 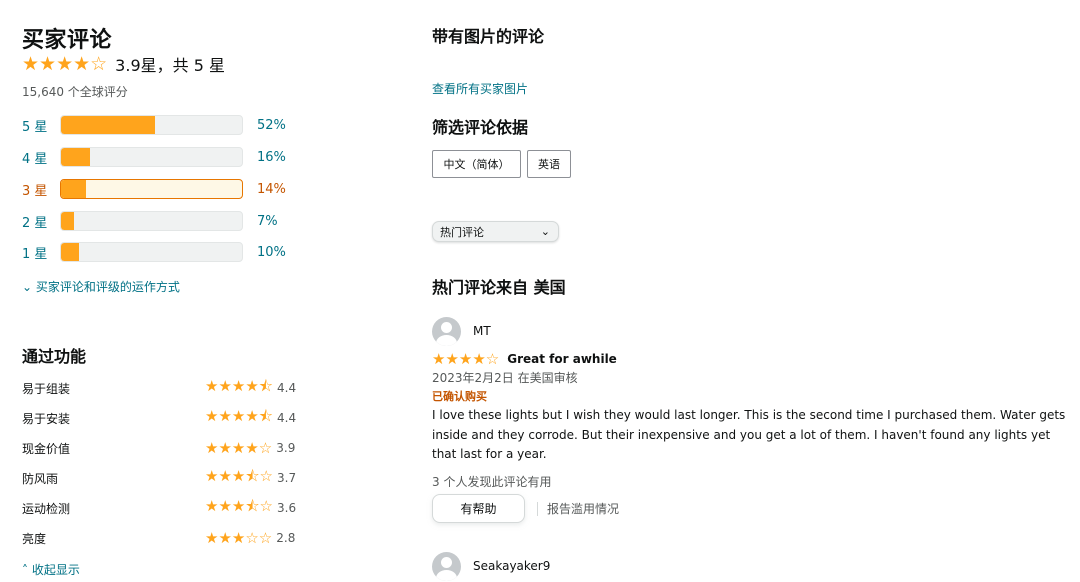 What do you see at coordinates (41, 252) in the screenshot?
I see `histogram-label: 1 星` at bounding box center [41, 252].